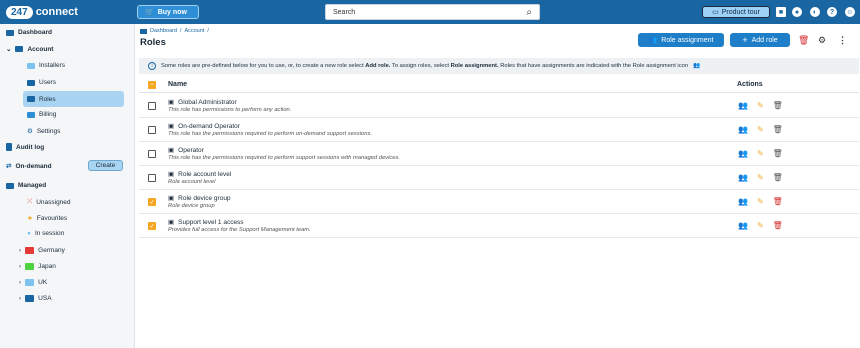 The width and height of the screenshot is (860, 348). Describe the element at coordinates (35, 32) in the screenshot. I see `sidebar-item-label: Dashboard` at that location.